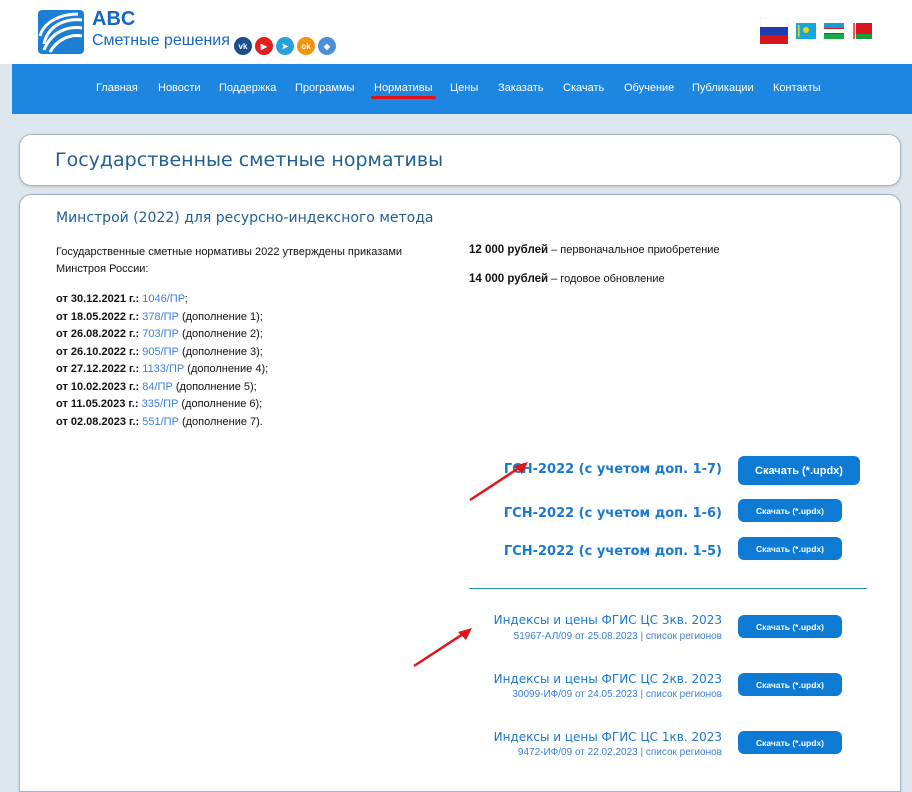 Image resolution: width=912 pixels, height=792 pixels. I want to click on index-title: Индексы и цены ФГИС ЦС 3кв. 2023, so click(608, 620).